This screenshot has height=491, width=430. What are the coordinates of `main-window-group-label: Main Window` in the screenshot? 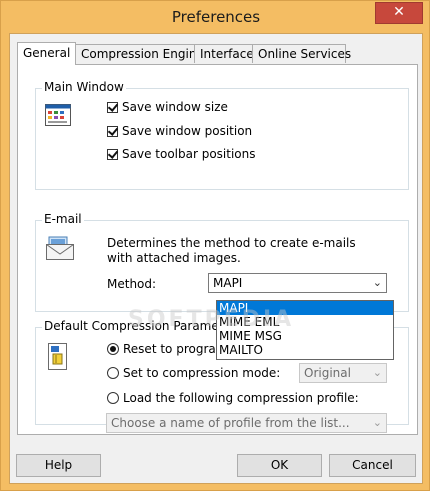 It's located at (84, 87).